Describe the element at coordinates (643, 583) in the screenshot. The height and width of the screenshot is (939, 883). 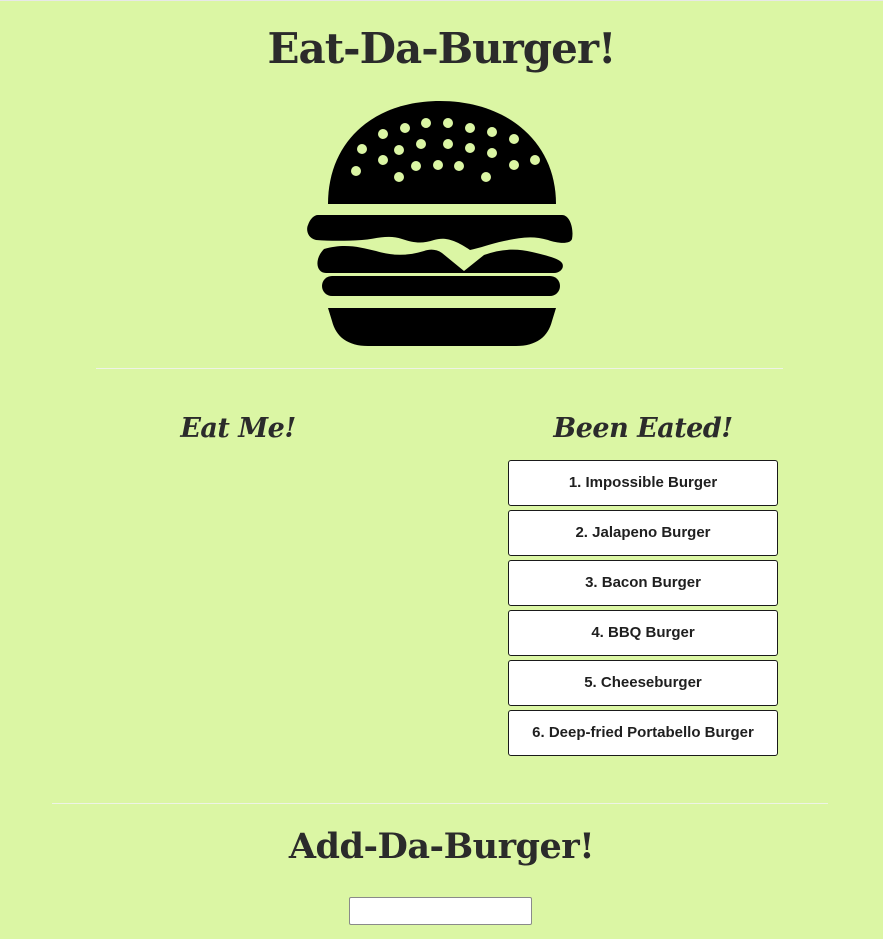
I see `eaten-burger-button: 3. Bacon Burger` at that location.